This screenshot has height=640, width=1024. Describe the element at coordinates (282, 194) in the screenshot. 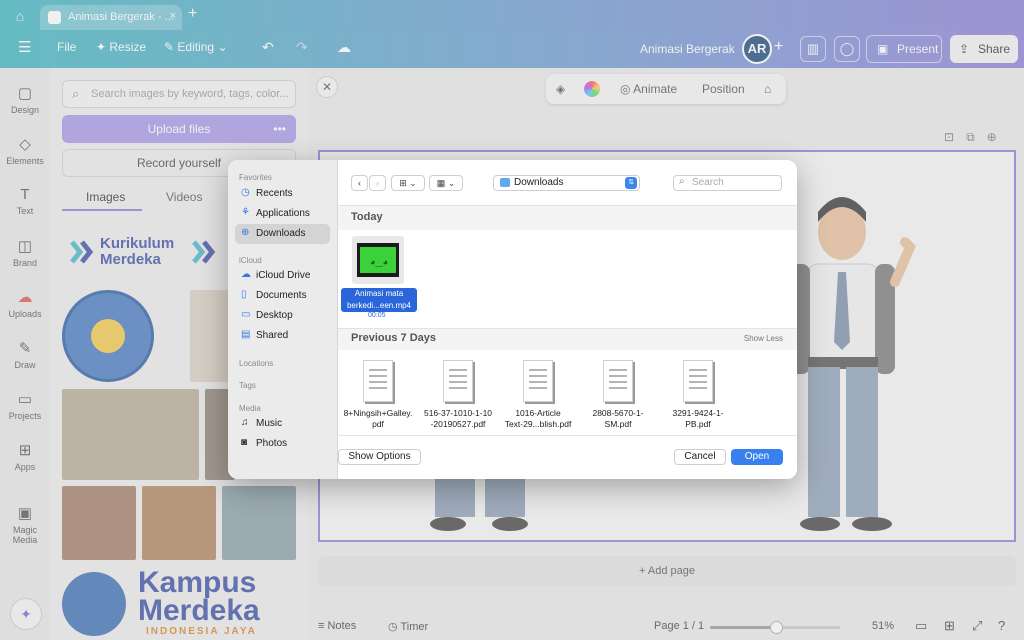

I see `sidebar-item-recents: ◷ Recents` at that location.